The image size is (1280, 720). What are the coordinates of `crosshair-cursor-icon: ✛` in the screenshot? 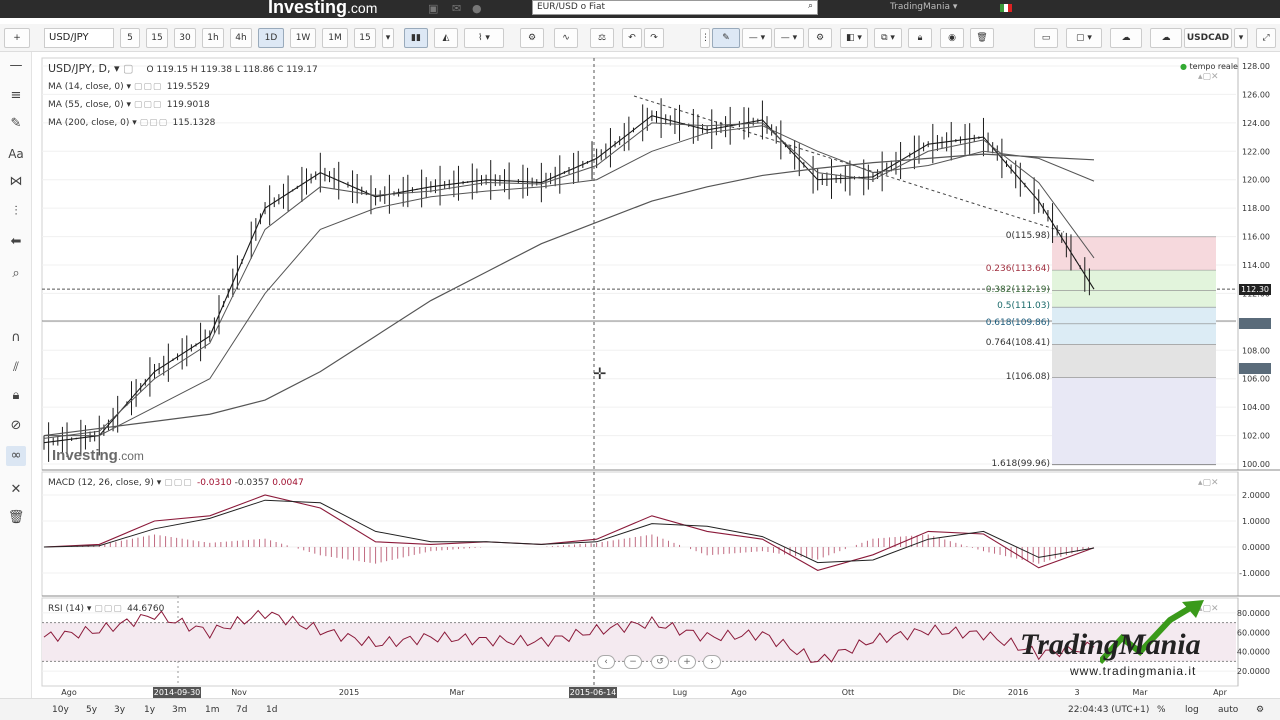 It's located at (600, 373).